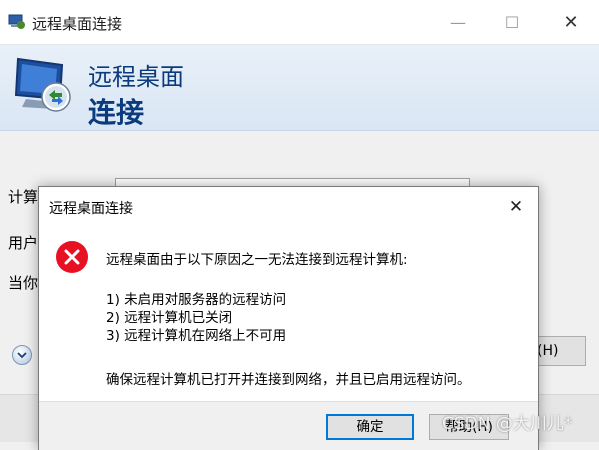 This screenshot has height=450, width=599. I want to click on reason-item: 1) 未启用对服务器的远程访问, so click(196, 300).